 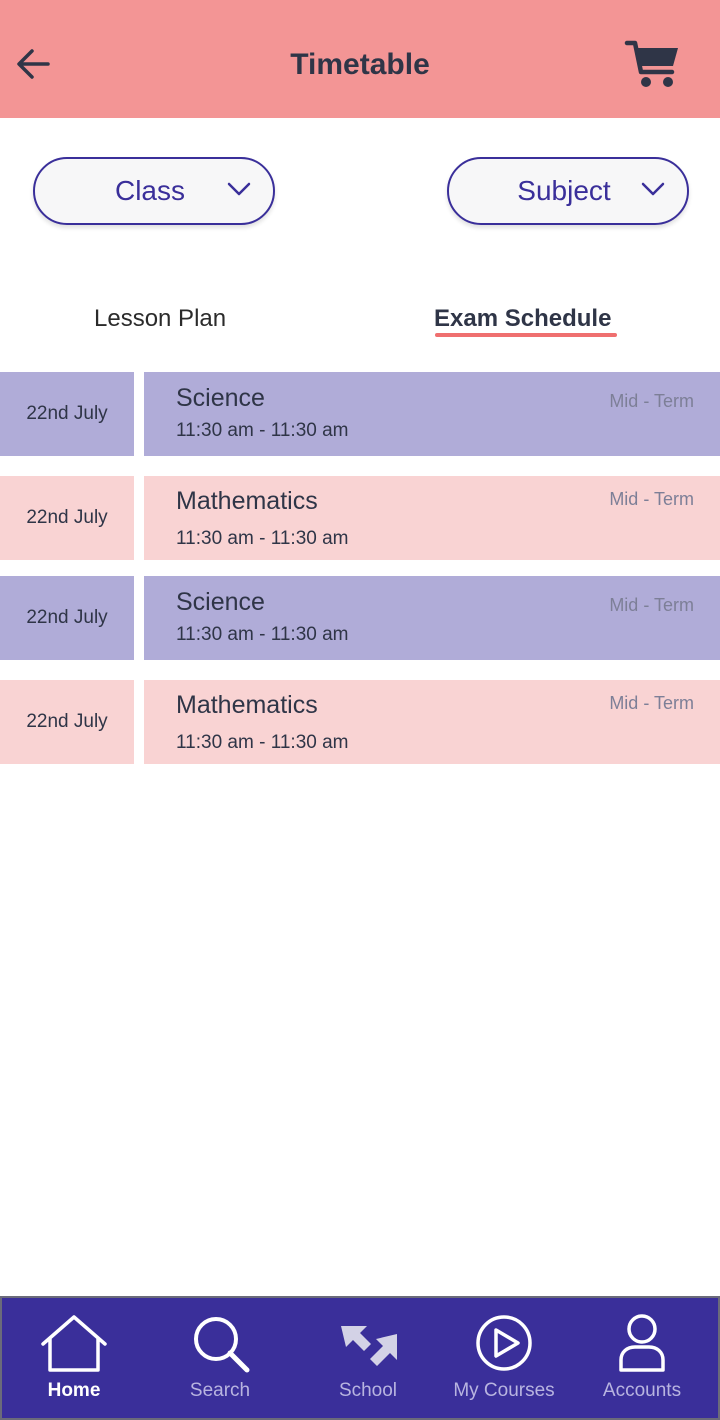 I want to click on nav-item-search: Search, so click(x=220, y=1358).